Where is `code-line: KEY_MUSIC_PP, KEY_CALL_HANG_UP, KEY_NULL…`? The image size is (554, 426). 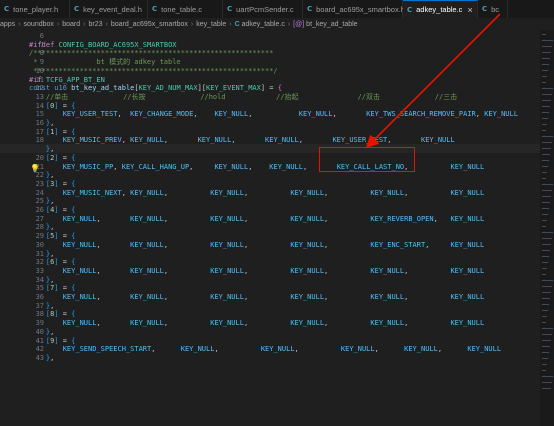 code-line: KEY_MUSIC_PP, KEY_CALL_HANG_UP, KEY_NULL… is located at coordinates (257, 167).